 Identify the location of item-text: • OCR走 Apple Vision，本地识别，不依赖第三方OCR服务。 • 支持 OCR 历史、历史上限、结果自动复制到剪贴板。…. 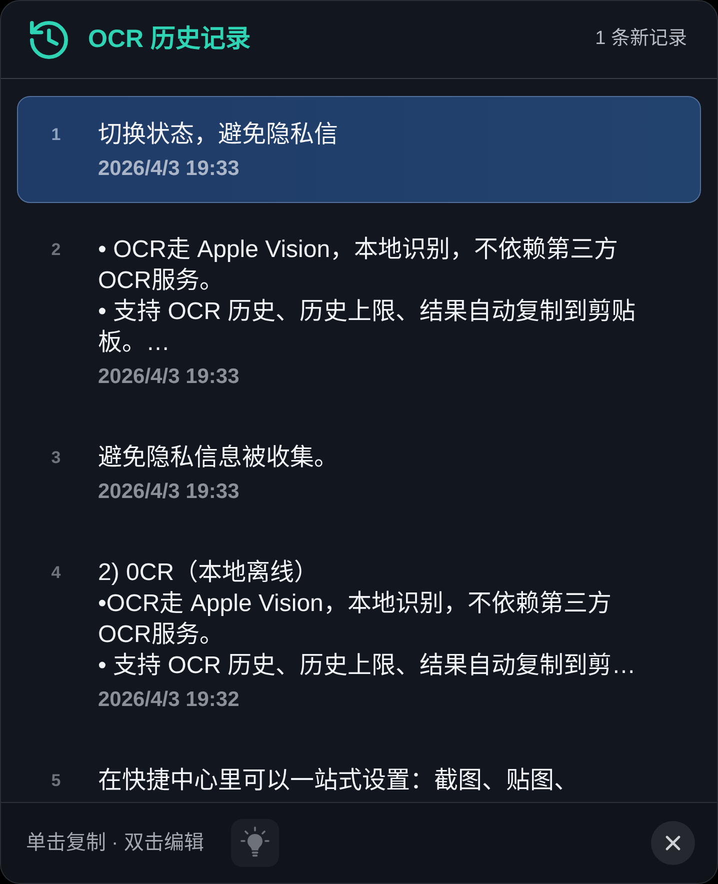
(367, 296).